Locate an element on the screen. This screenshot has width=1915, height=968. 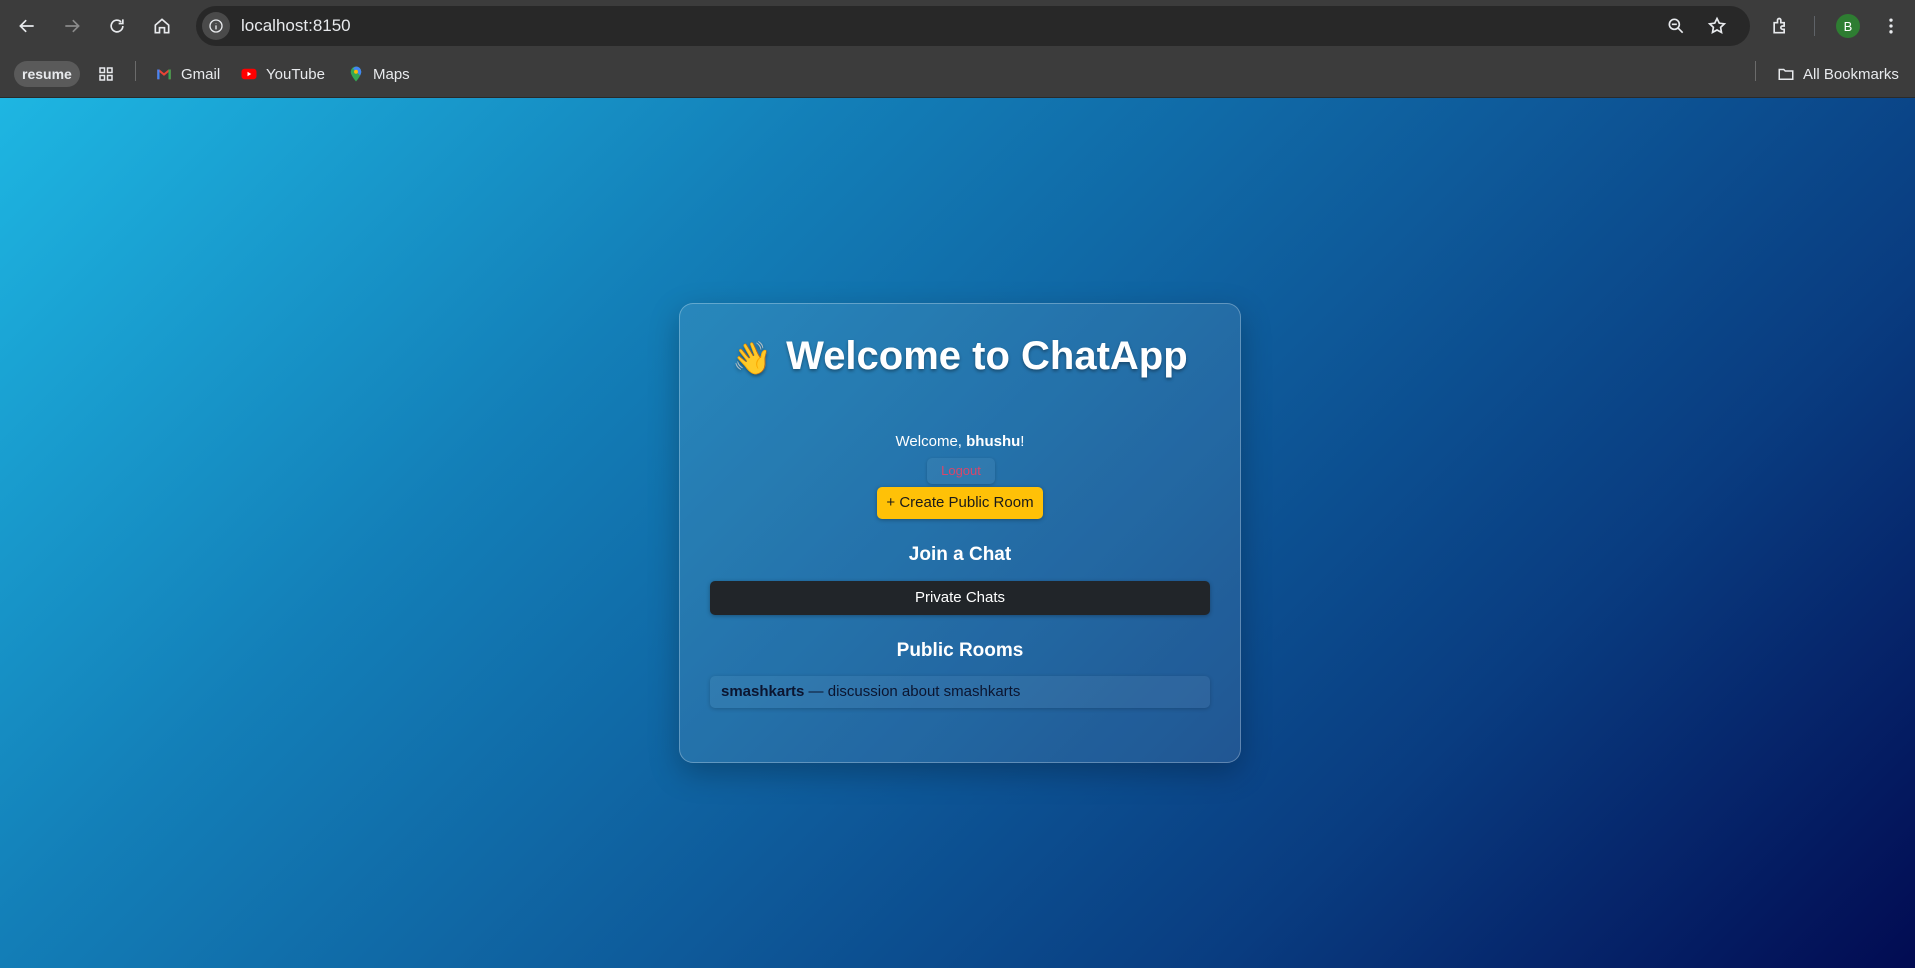
welcome-prefix: Welcome, is located at coordinates (931, 441).